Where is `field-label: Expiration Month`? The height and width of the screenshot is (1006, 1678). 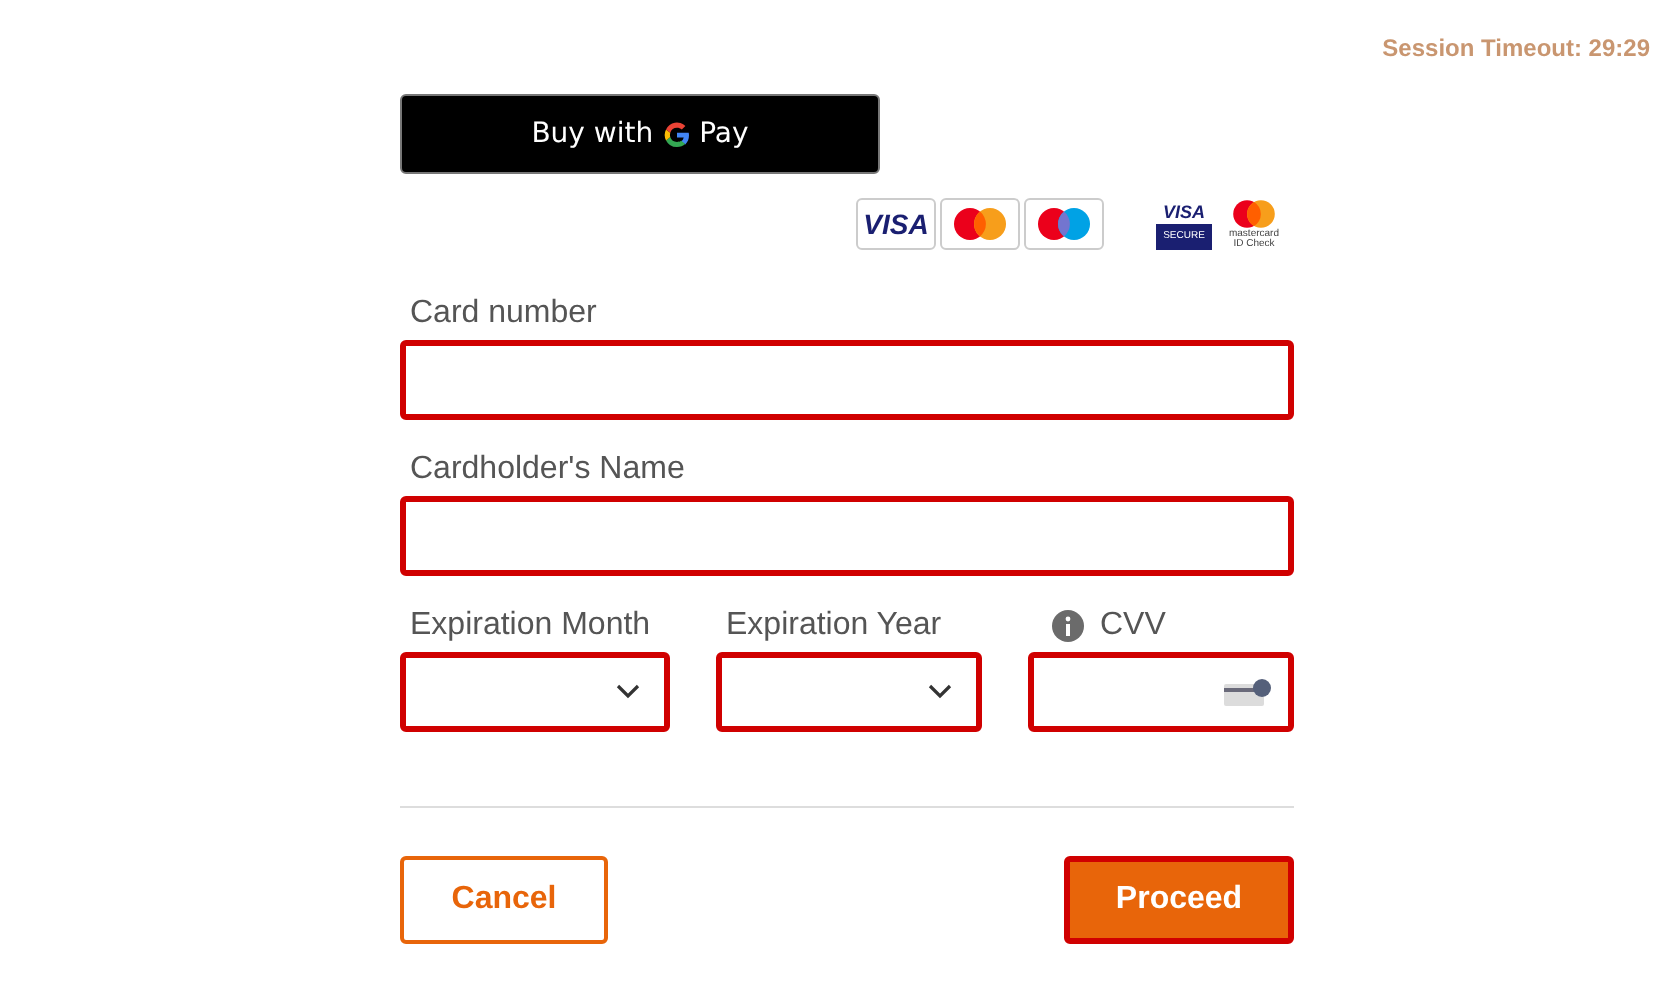 field-label: Expiration Month is located at coordinates (530, 626).